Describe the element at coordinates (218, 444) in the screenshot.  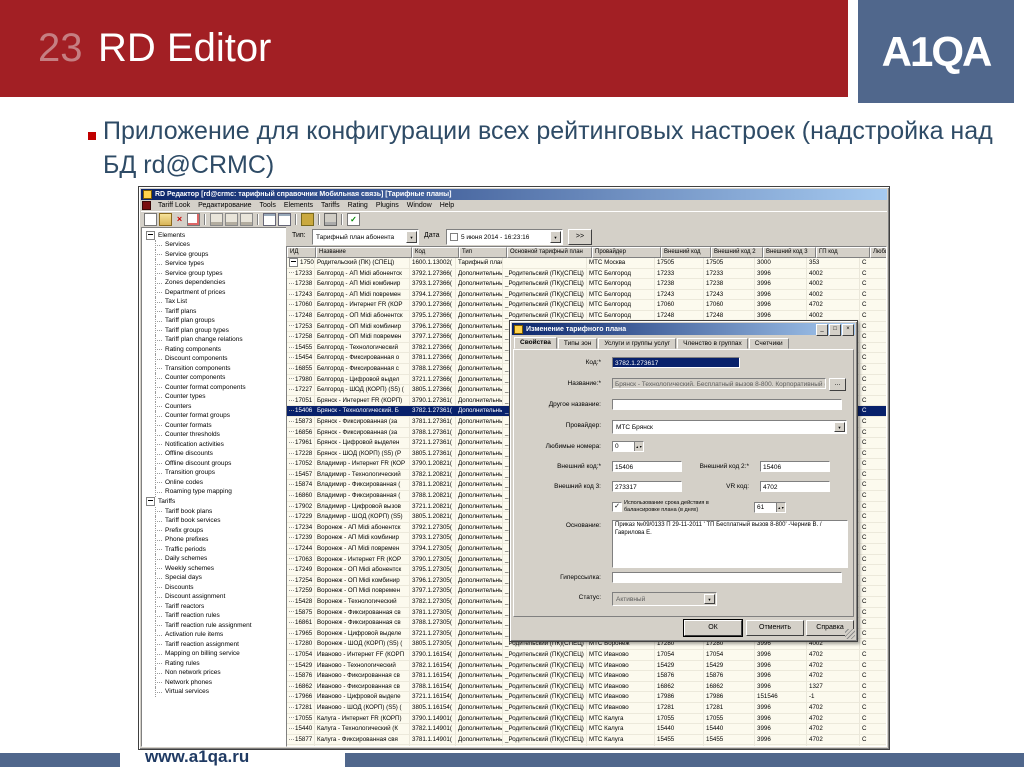
I see `tree-item-notification-activities: Notification activities` at that location.